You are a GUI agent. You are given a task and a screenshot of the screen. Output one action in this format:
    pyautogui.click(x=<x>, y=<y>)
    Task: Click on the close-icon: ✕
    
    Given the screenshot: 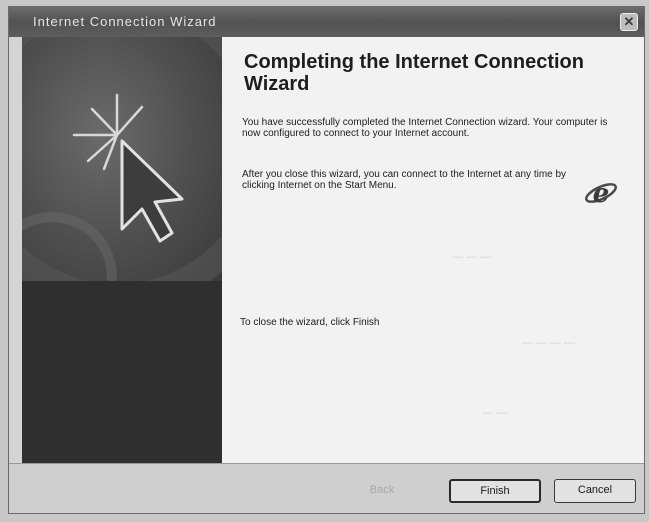 What is the action you would take?
    pyautogui.click(x=629, y=21)
    